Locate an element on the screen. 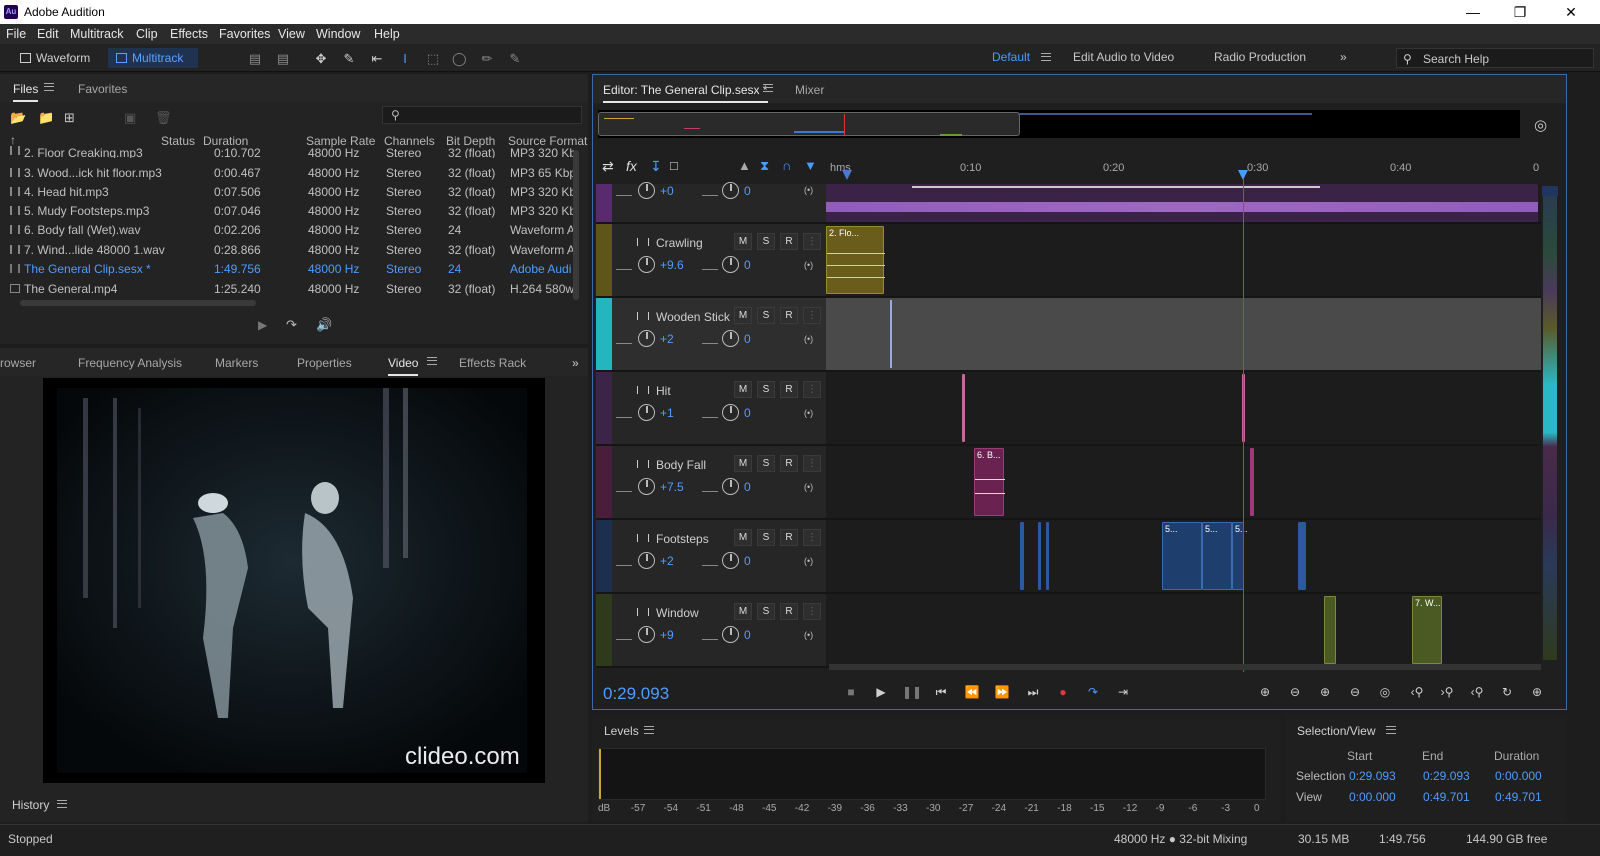 The image size is (1600, 856). tab-levels: Levels is located at coordinates (621, 731).